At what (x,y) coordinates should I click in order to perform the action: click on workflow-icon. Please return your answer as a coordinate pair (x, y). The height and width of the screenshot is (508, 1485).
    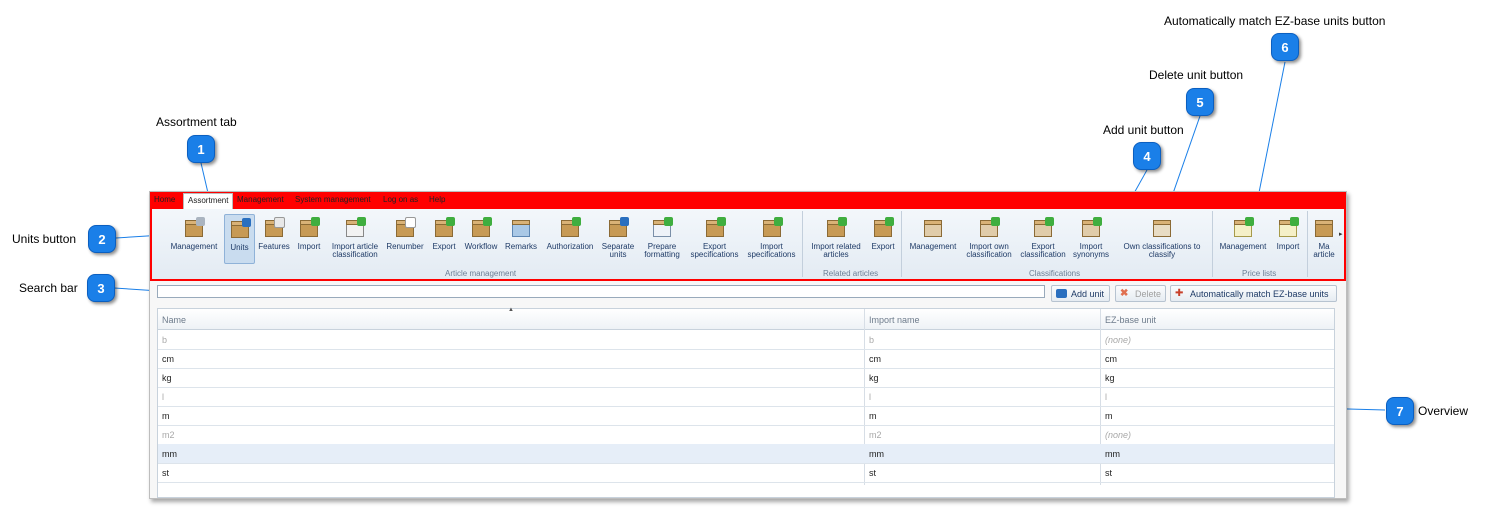
    Looking at the image, I should click on (481, 228).